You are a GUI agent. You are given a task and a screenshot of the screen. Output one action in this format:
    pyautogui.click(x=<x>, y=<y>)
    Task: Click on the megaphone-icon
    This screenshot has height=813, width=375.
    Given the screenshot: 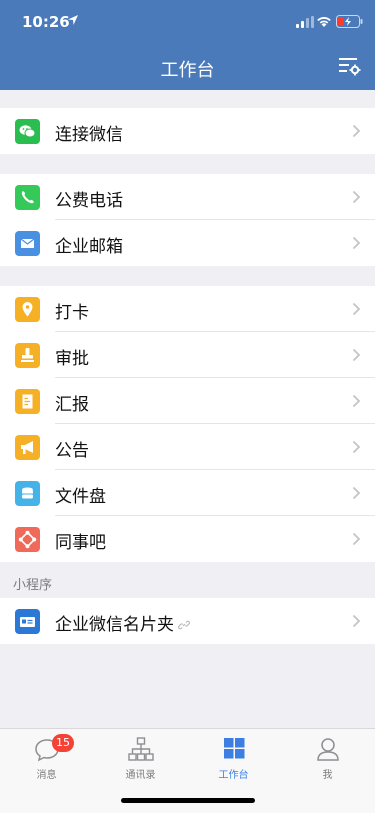 What is the action you would take?
    pyautogui.click(x=27, y=447)
    